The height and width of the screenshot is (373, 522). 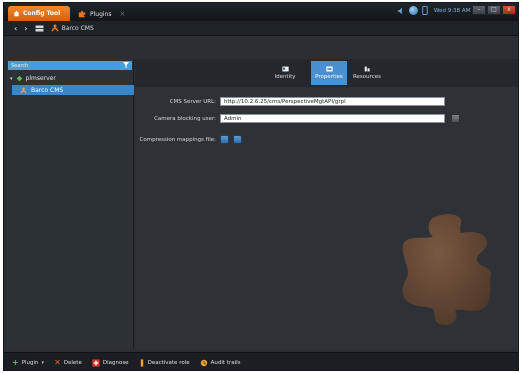 I want to click on breadcrumb-label: Barco CMS, so click(x=77, y=28).